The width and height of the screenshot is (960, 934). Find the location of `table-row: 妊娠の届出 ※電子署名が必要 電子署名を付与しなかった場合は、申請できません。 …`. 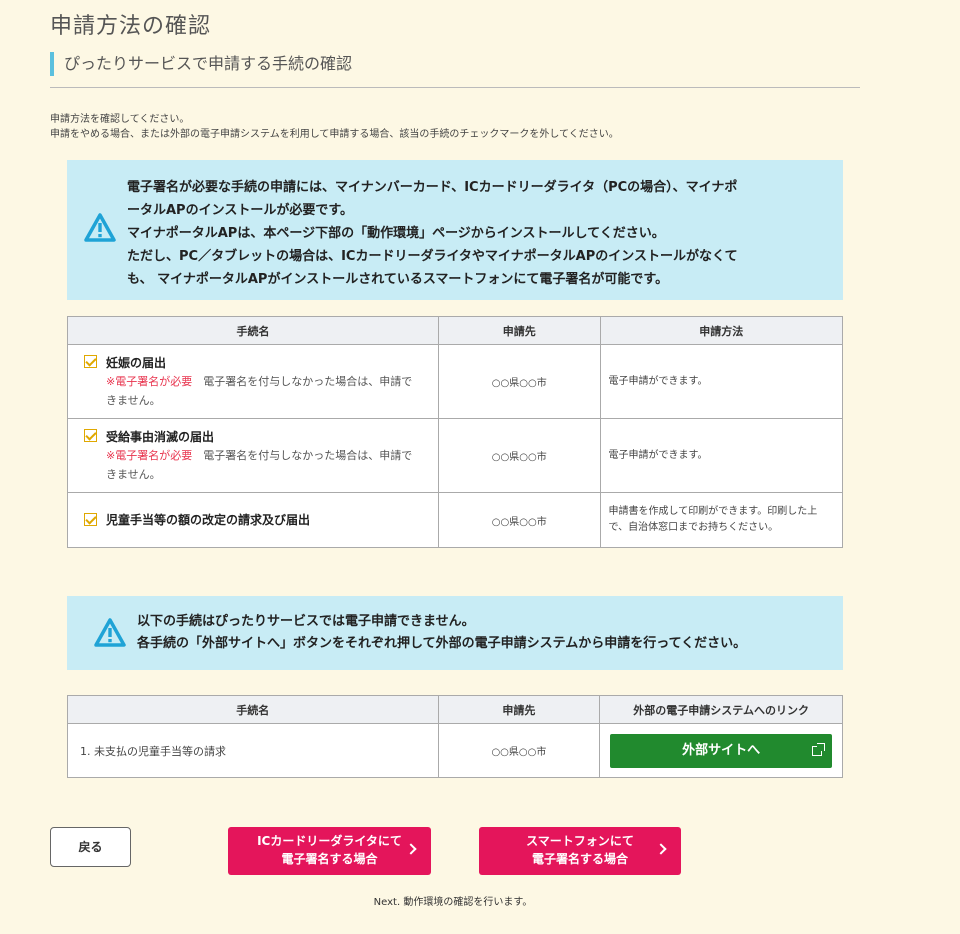

table-row: 妊娠の届出 ※電子署名が必要 電子署名を付与しなかった場合は、申請できません。 … is located at coordinates (455, 381).